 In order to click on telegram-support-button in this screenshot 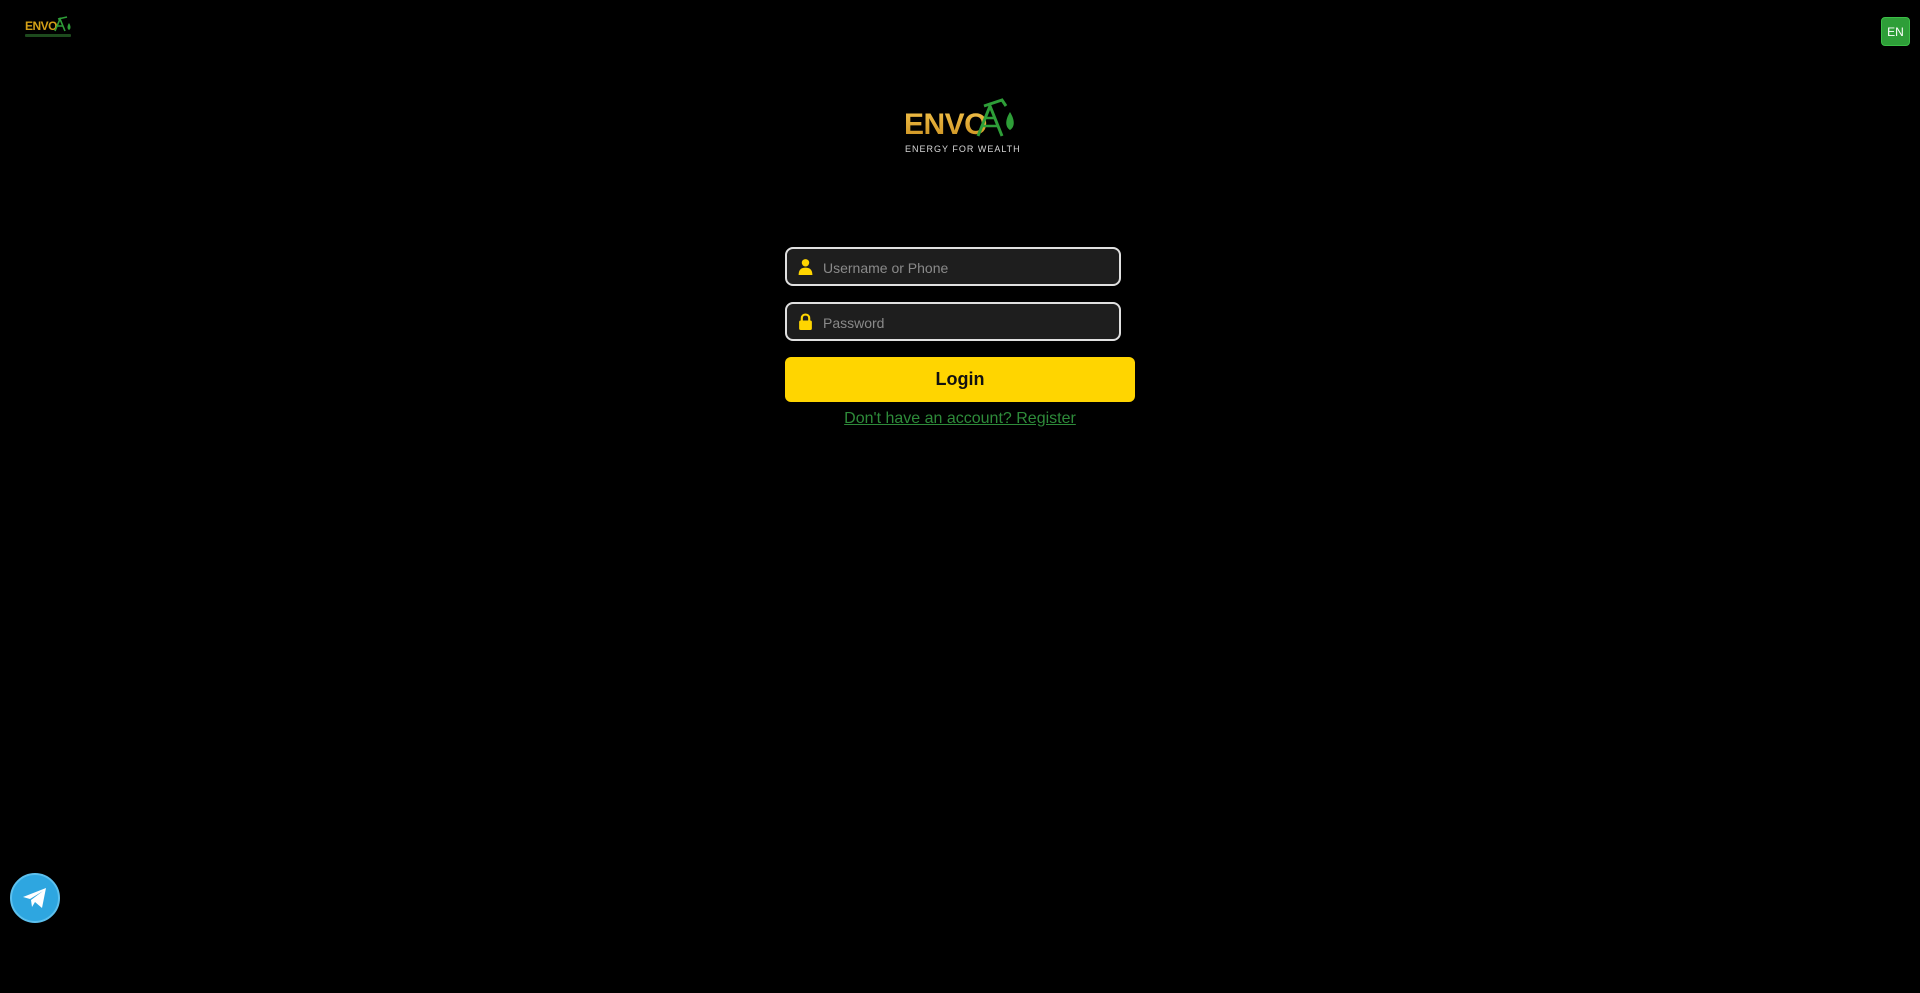, I will do `click(35, 898)`.